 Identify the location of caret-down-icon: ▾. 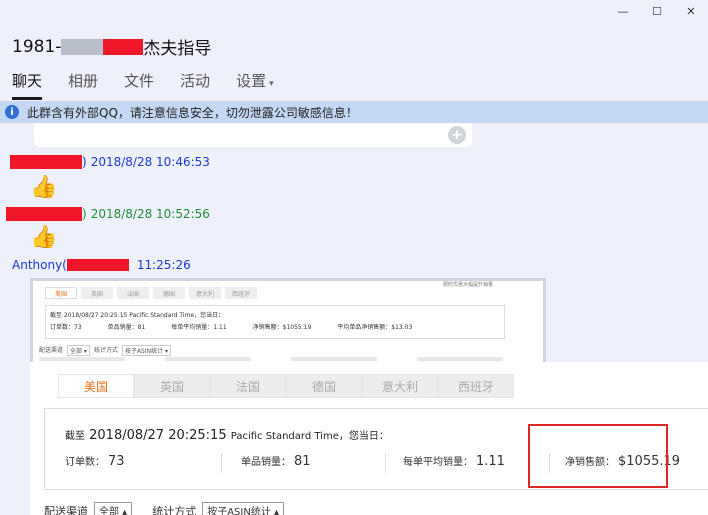
(271, 84).